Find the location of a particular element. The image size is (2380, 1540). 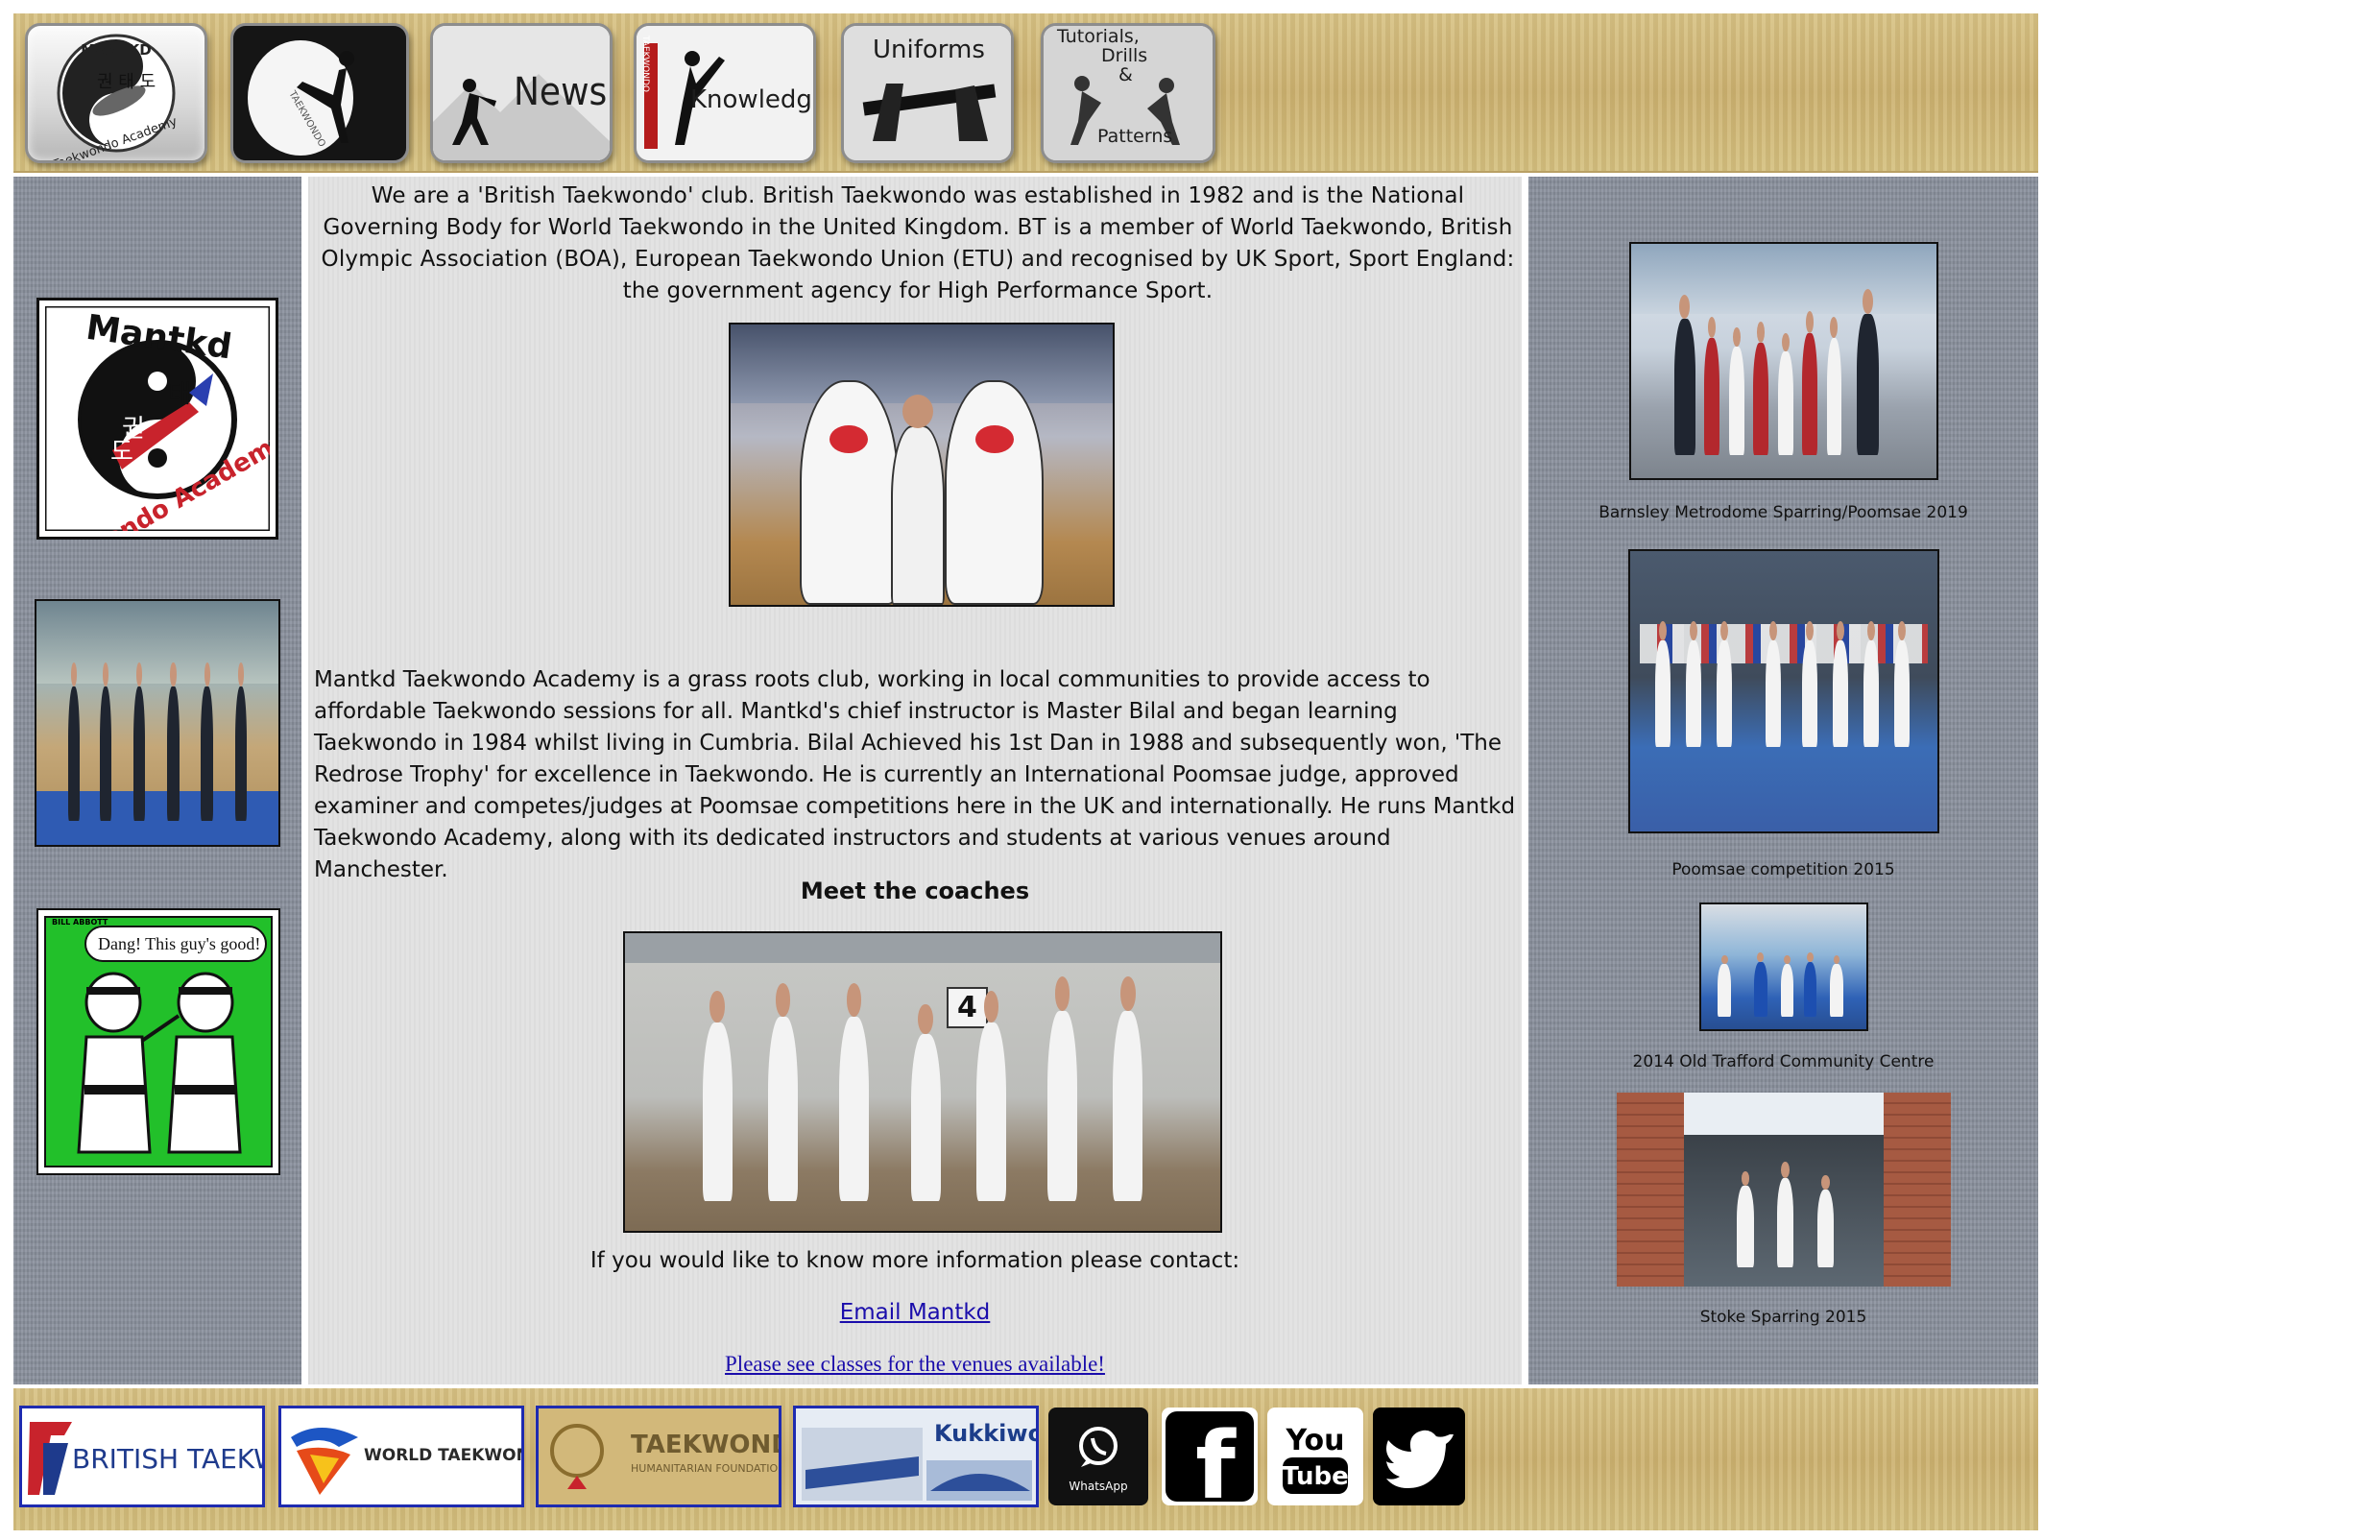

world-taekwondo-mark-icon: WORLD TAEKWONDO is located at coordinates (406, 1462).